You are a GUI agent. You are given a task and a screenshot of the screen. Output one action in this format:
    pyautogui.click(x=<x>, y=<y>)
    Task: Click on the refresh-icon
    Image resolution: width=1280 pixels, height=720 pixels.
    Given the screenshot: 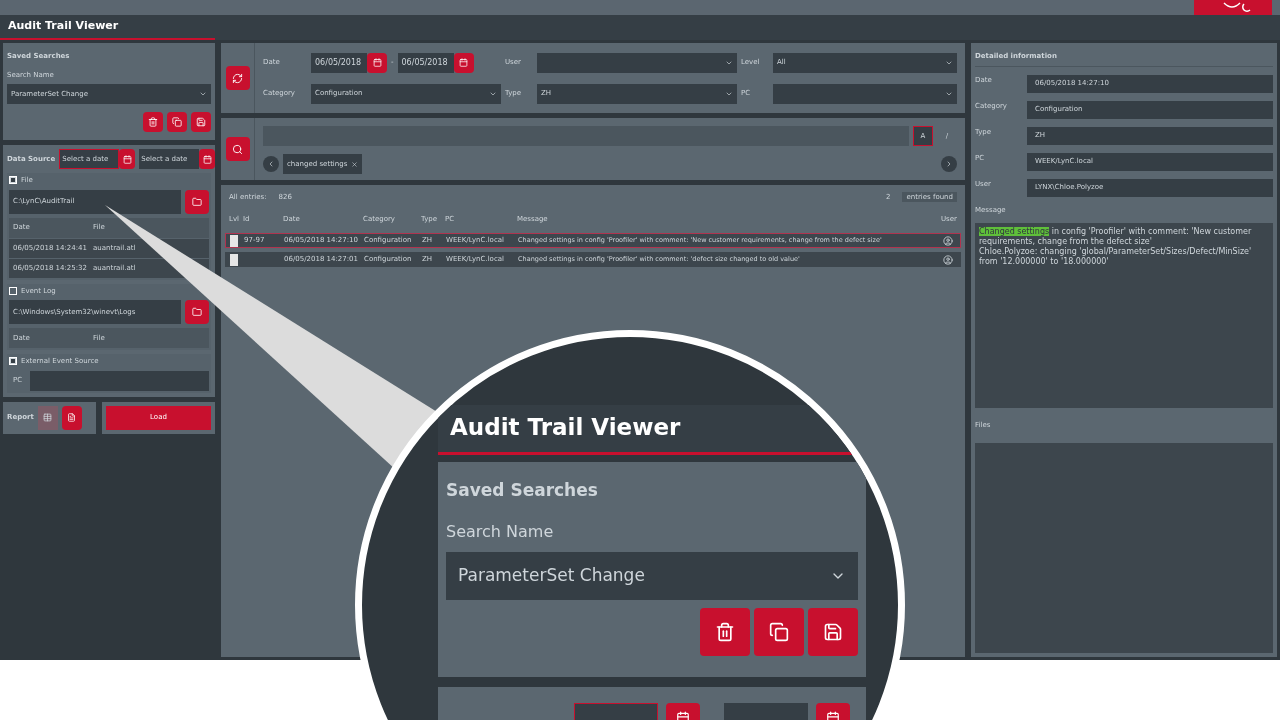 What is the action you would take?
    pyautogui.click(x=237, y=78)
    